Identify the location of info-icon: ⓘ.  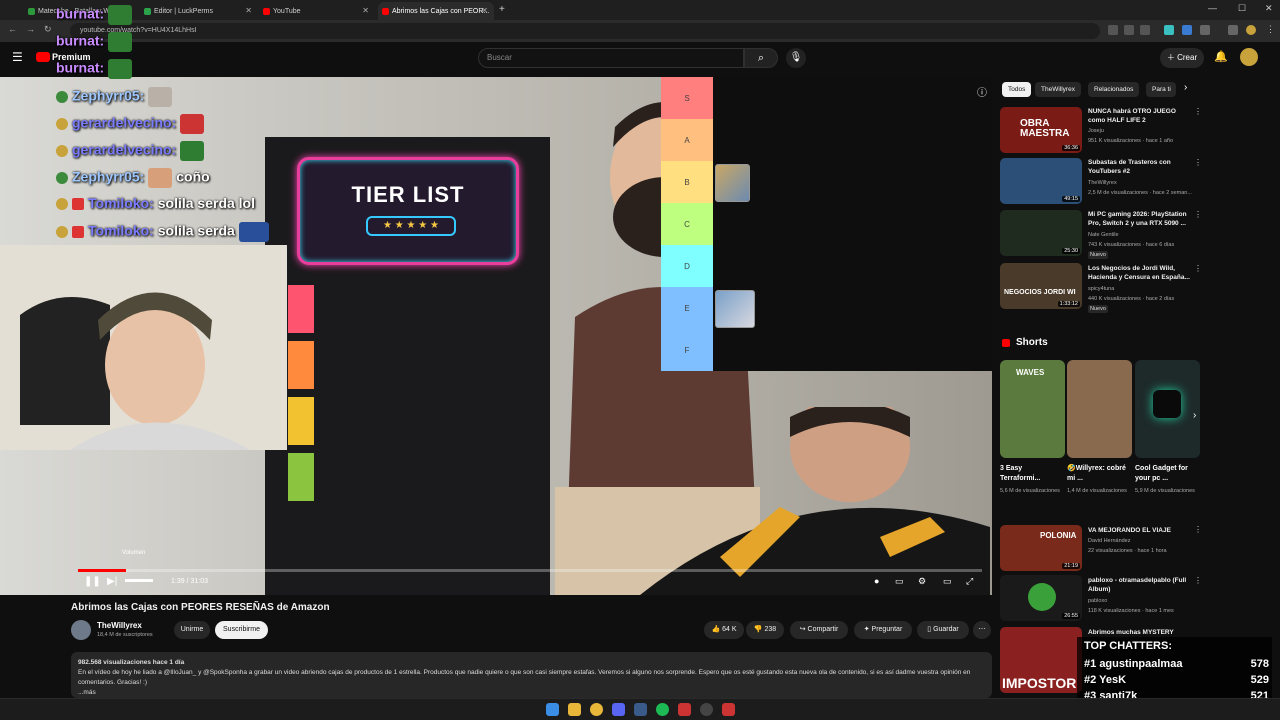
(982, 91).